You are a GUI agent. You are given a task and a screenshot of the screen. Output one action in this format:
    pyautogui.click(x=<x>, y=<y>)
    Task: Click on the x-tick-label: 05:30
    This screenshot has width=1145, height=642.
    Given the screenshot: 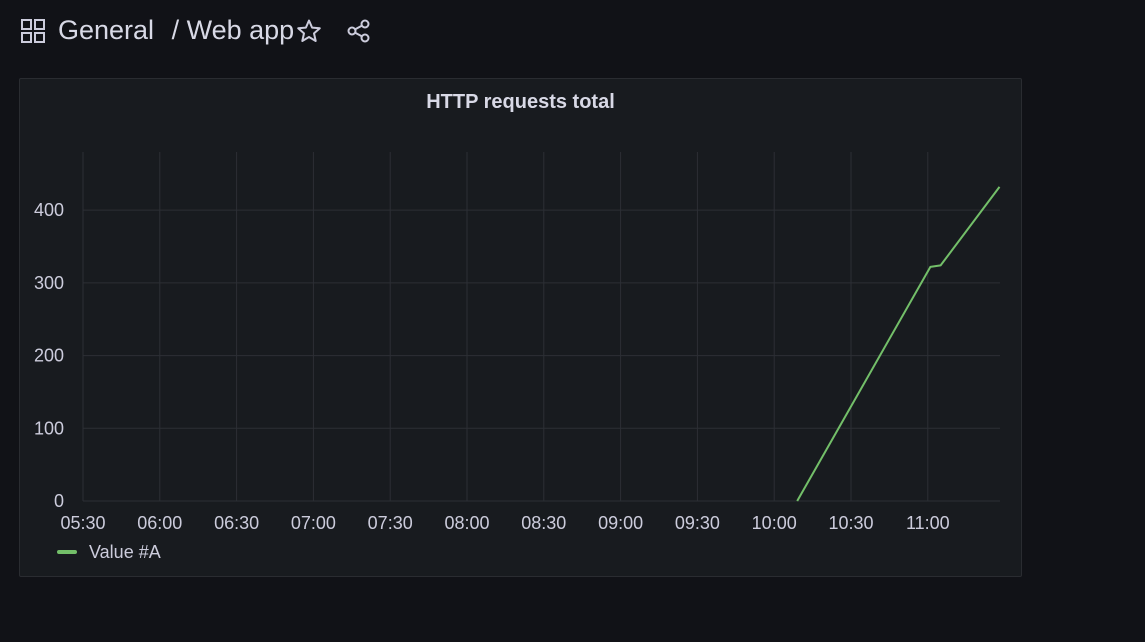 What is the action you would take?
    pyautogui.click(x=82, y=523)
    